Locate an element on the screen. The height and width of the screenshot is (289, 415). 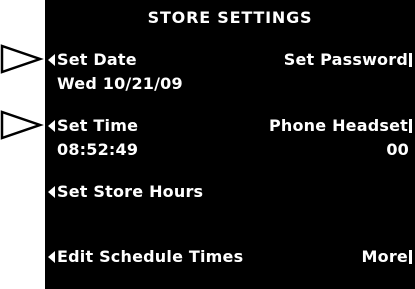
phone-headset-label: Phone Headset is located at coordinates (338, 125).